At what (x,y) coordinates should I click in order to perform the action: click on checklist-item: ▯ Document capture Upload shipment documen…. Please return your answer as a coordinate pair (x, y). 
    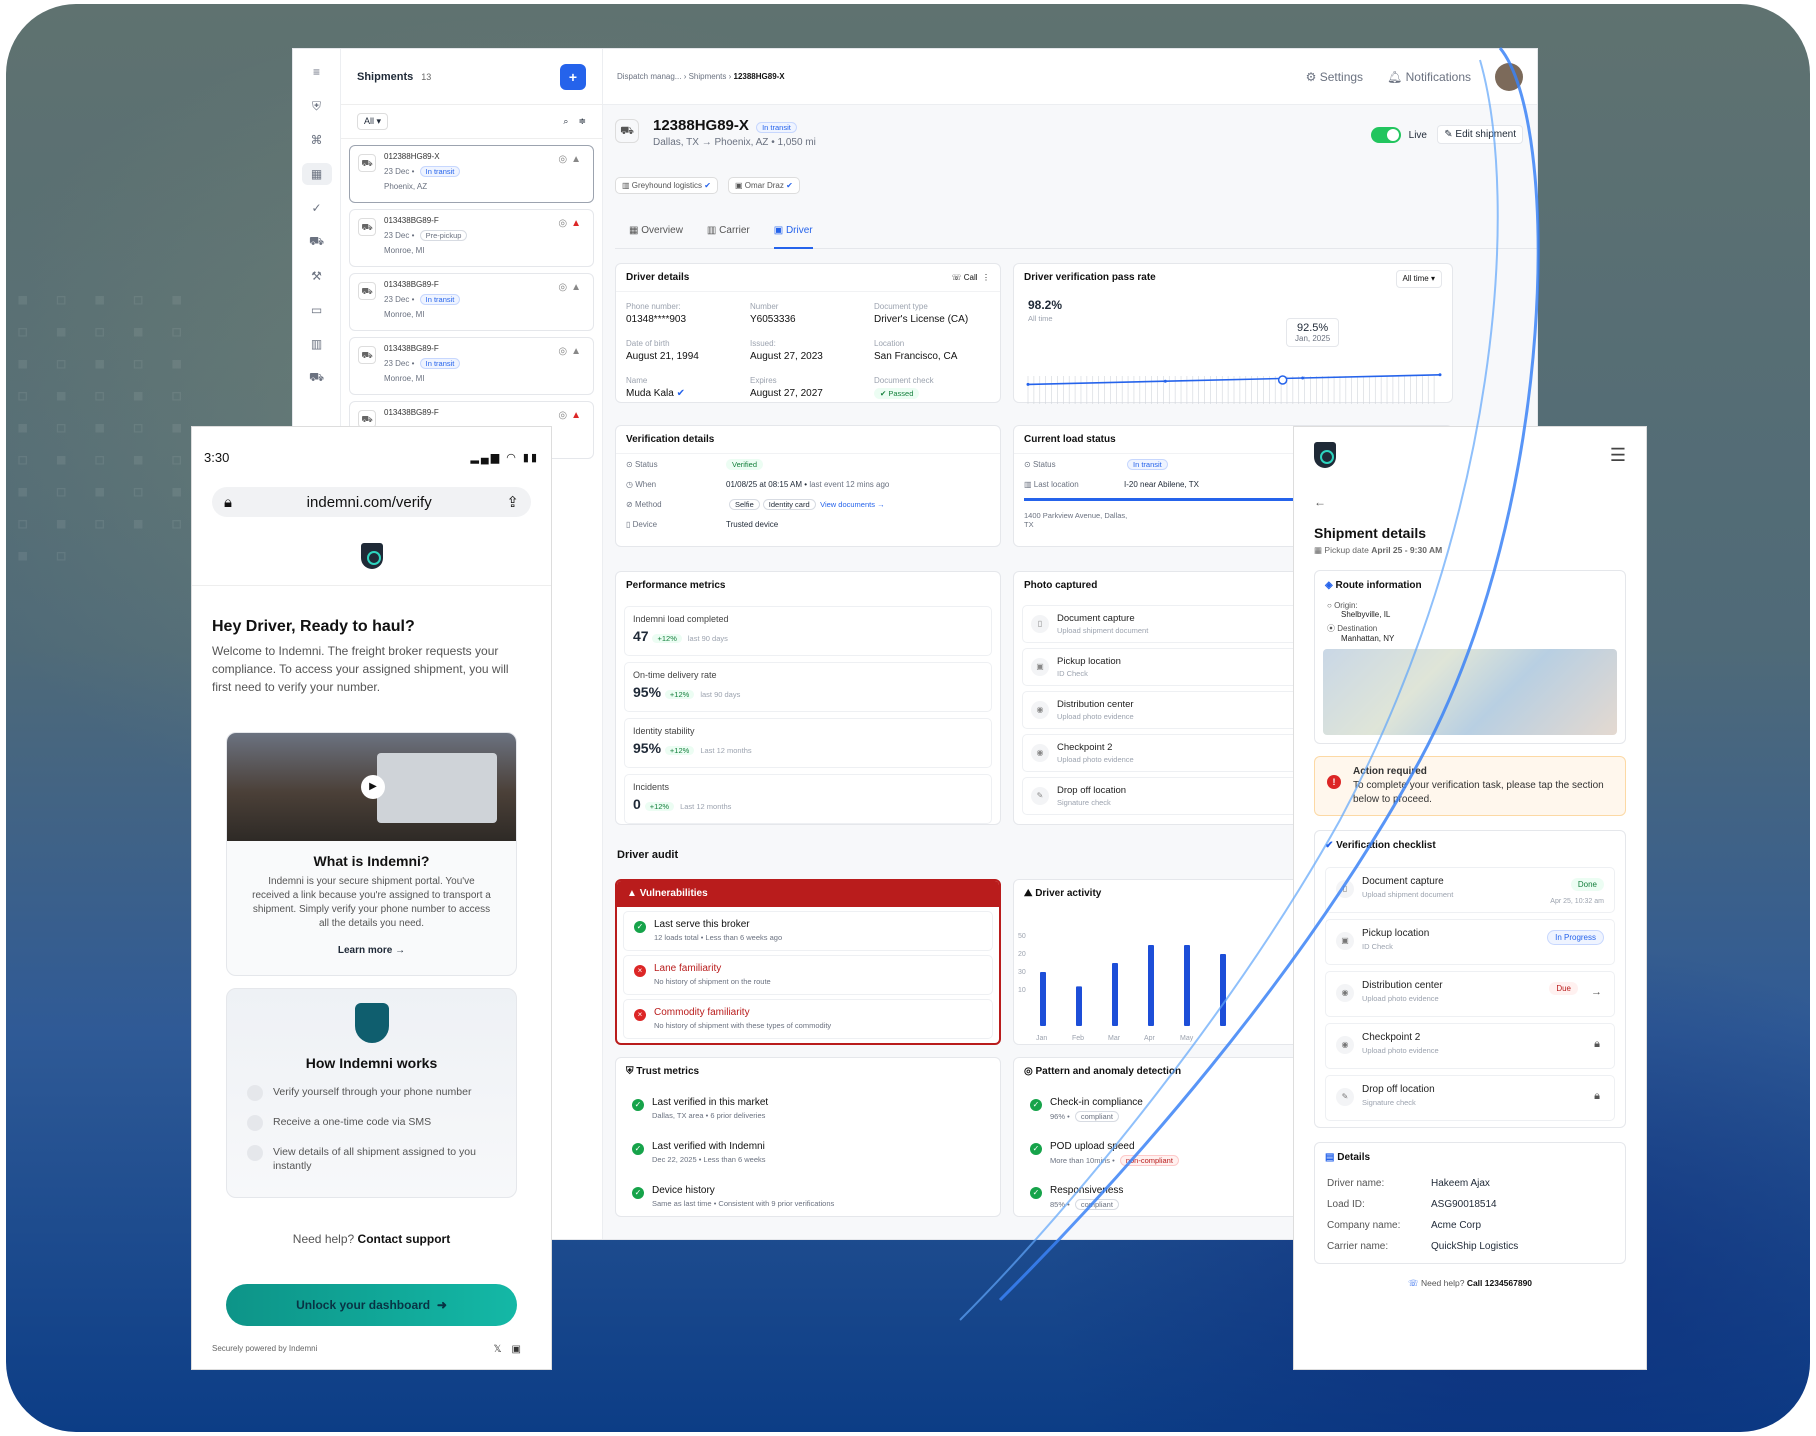
    Looking at the image, I should click on (1470, 890).